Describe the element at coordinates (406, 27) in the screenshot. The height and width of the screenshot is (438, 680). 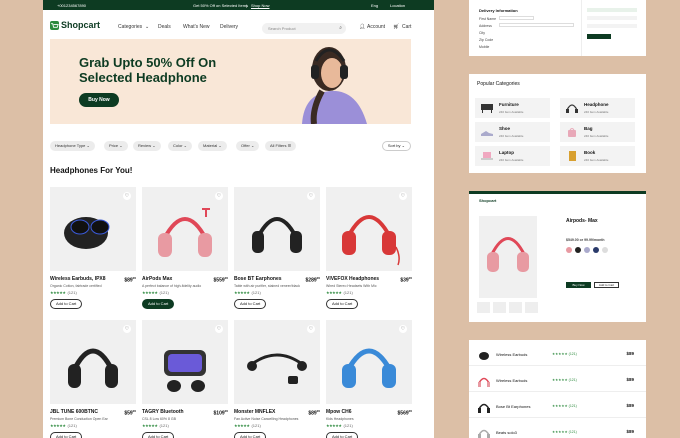
I see `cart-link: Cart` at that location.